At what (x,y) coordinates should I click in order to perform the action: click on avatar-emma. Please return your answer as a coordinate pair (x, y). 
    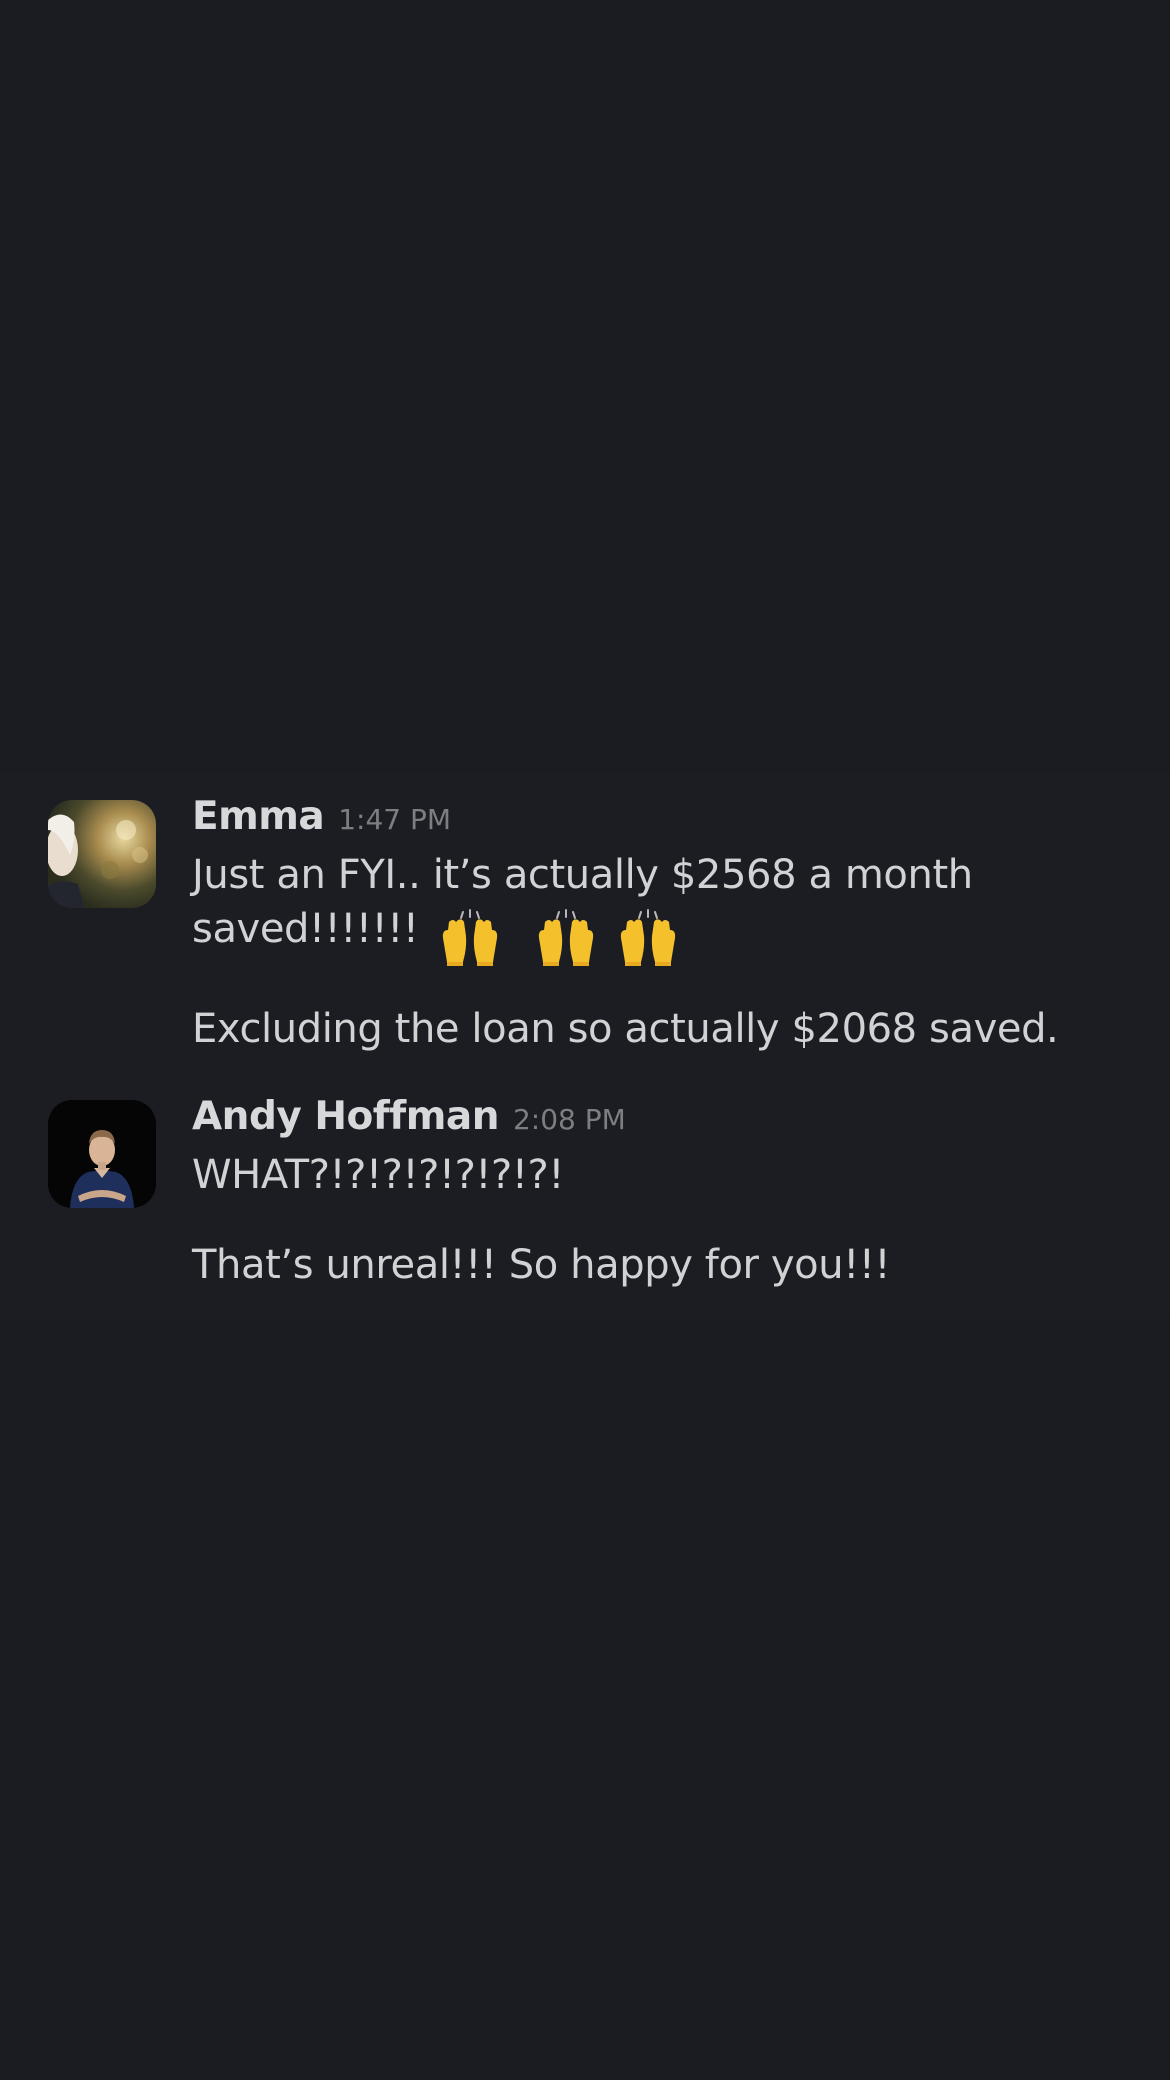
    Looking at the image, I should click on (102, 854).